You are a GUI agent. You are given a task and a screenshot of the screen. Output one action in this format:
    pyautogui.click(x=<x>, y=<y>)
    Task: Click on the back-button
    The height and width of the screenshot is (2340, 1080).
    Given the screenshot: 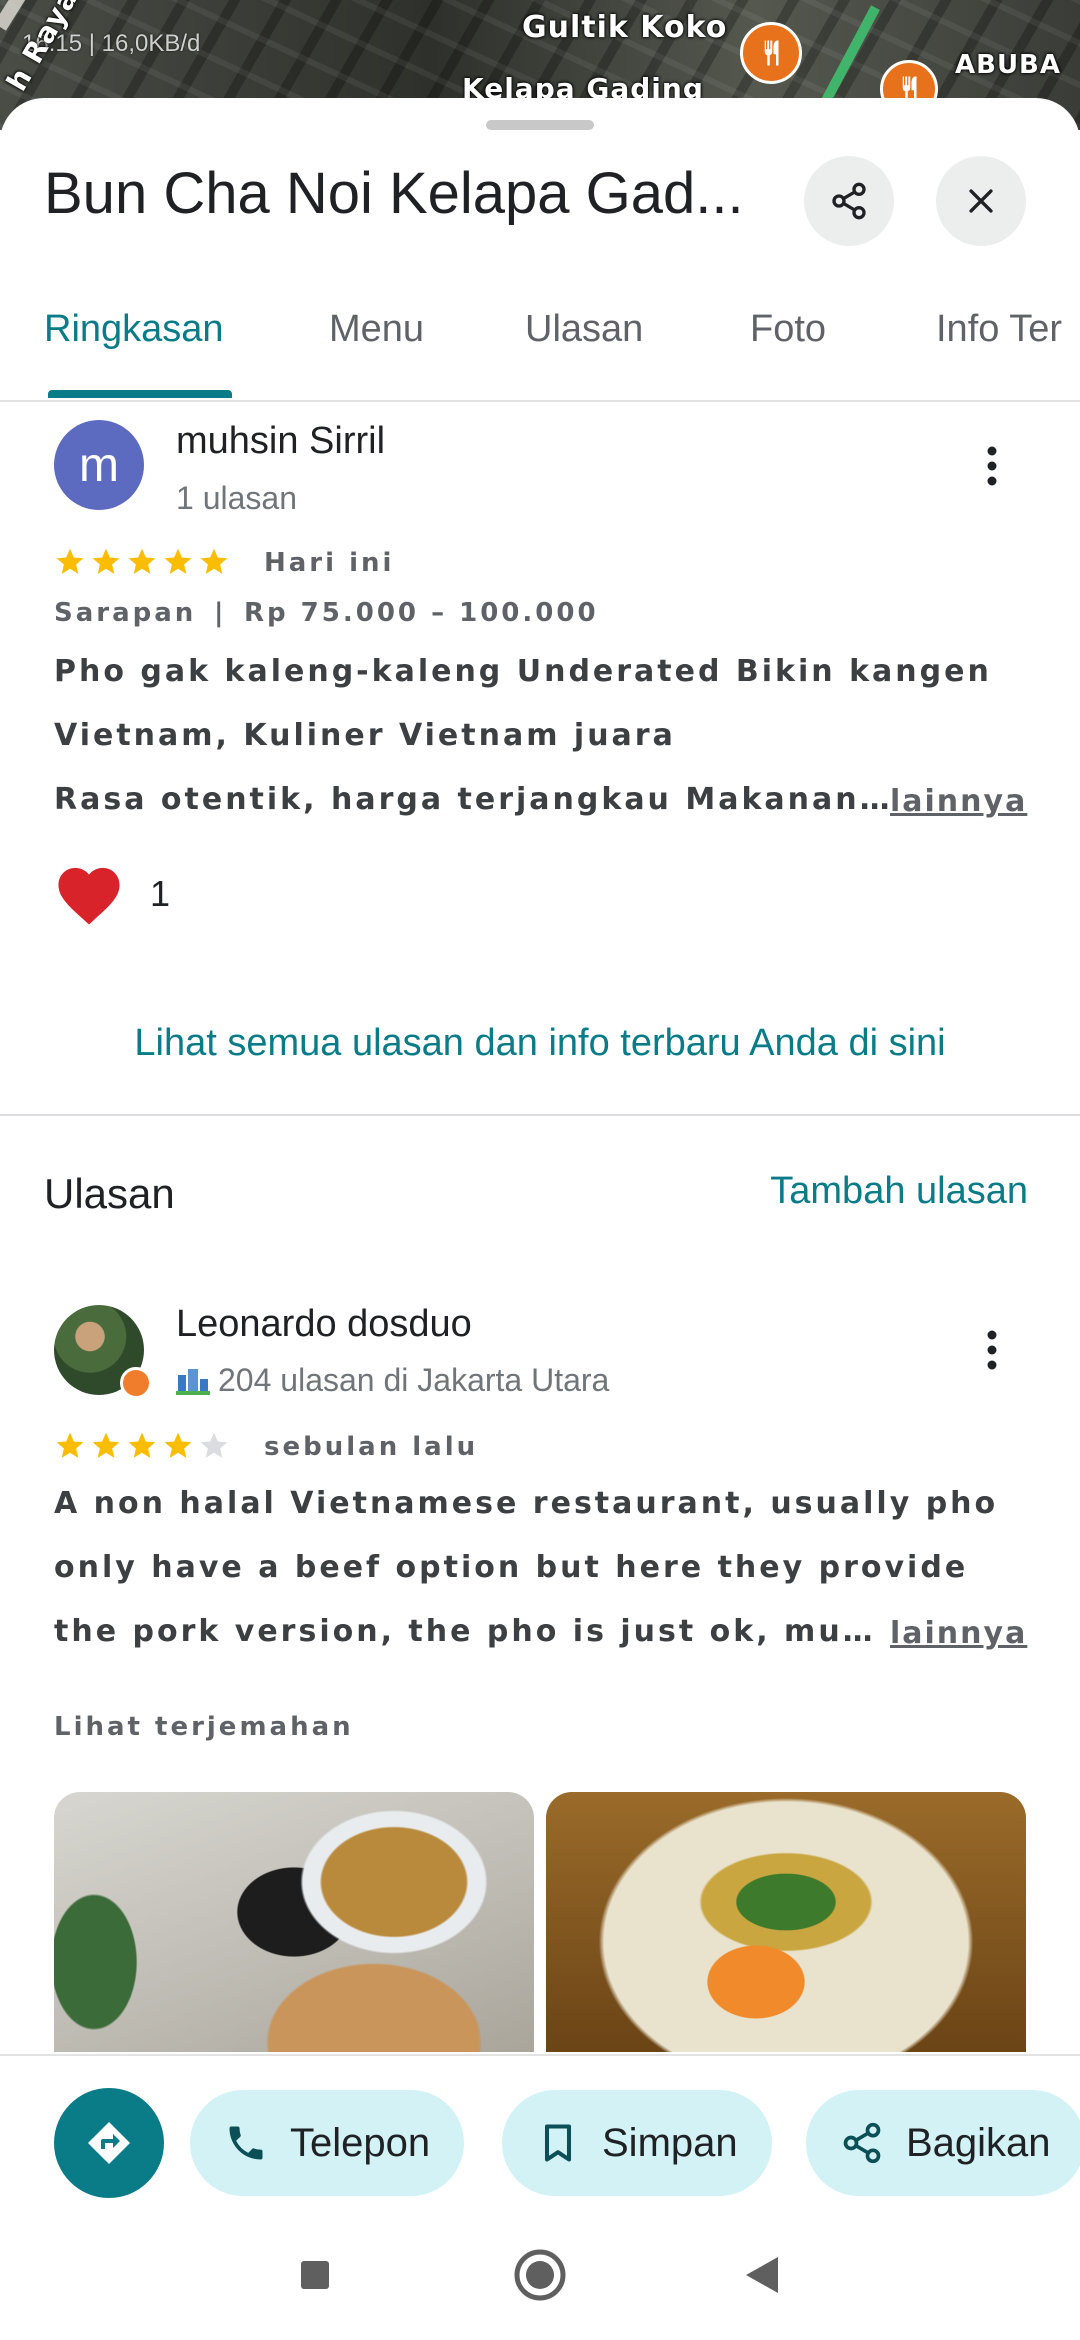 What is the action you would take?
    pyautogui.click(x=762, y=2275)
    